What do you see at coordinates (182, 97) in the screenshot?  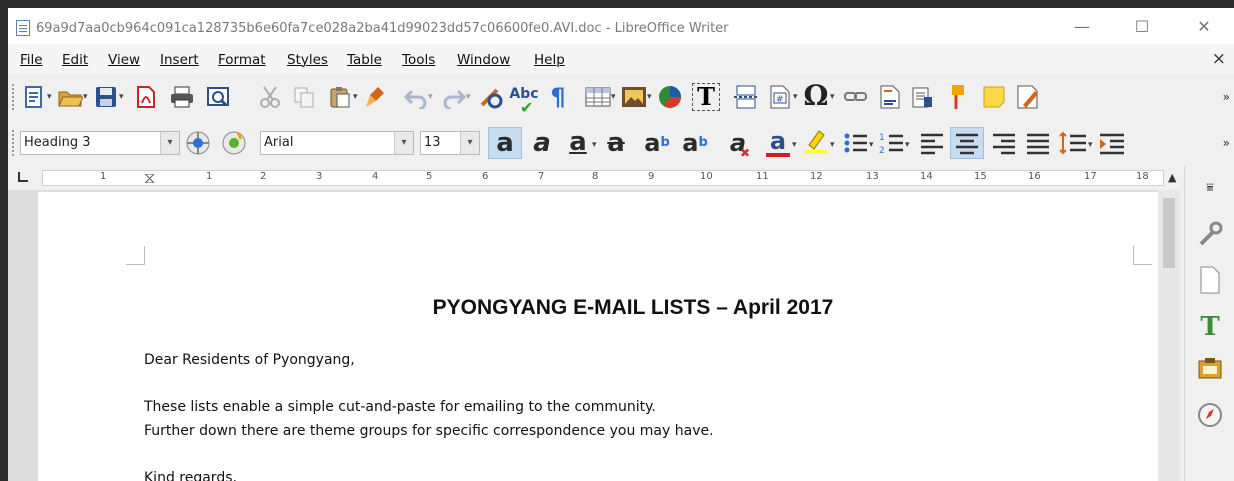 I see `print-icon` at bounding box center [182, 97].